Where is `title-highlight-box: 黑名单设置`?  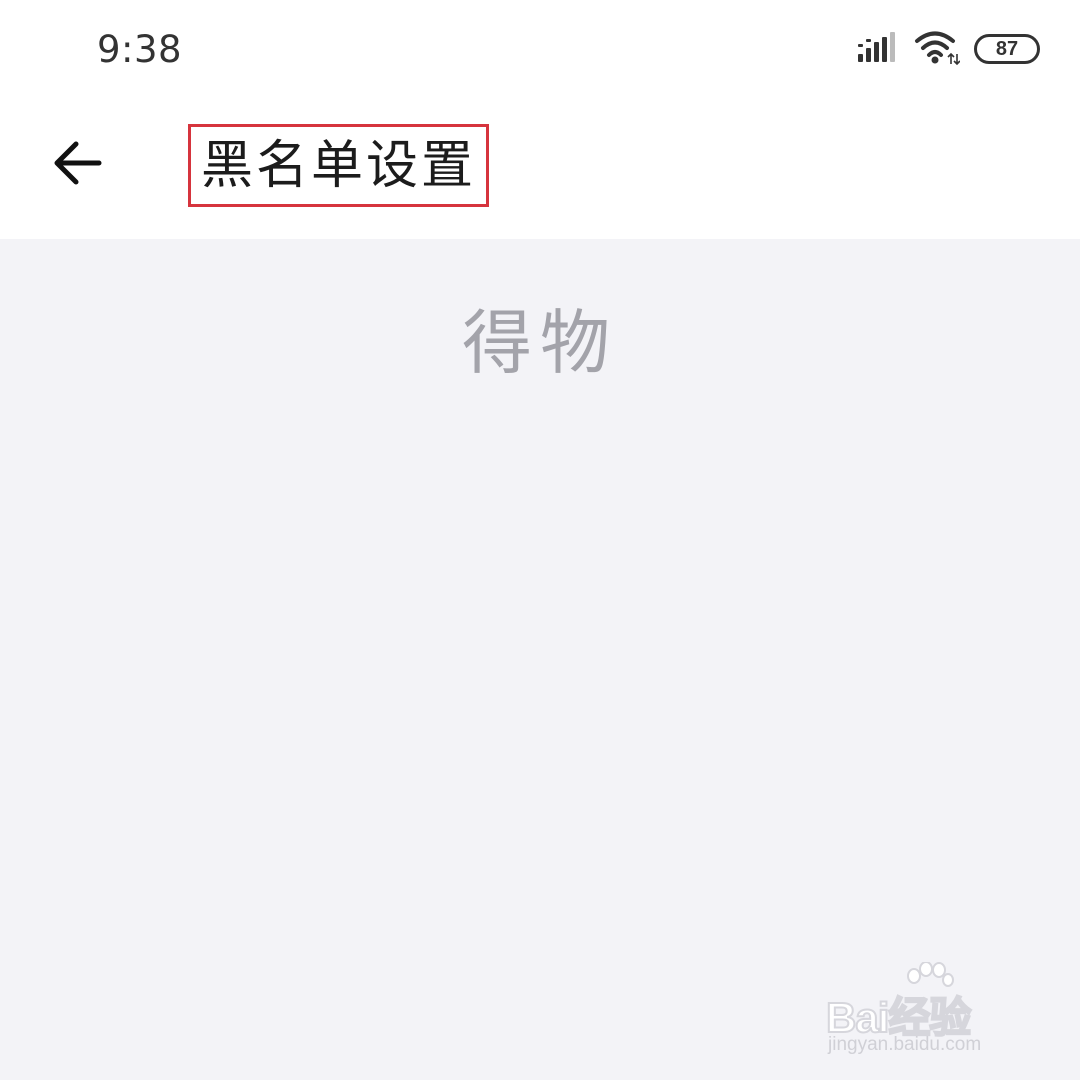
title-highlight-box: 黑名单设置 is located at coordinates (338, 165).